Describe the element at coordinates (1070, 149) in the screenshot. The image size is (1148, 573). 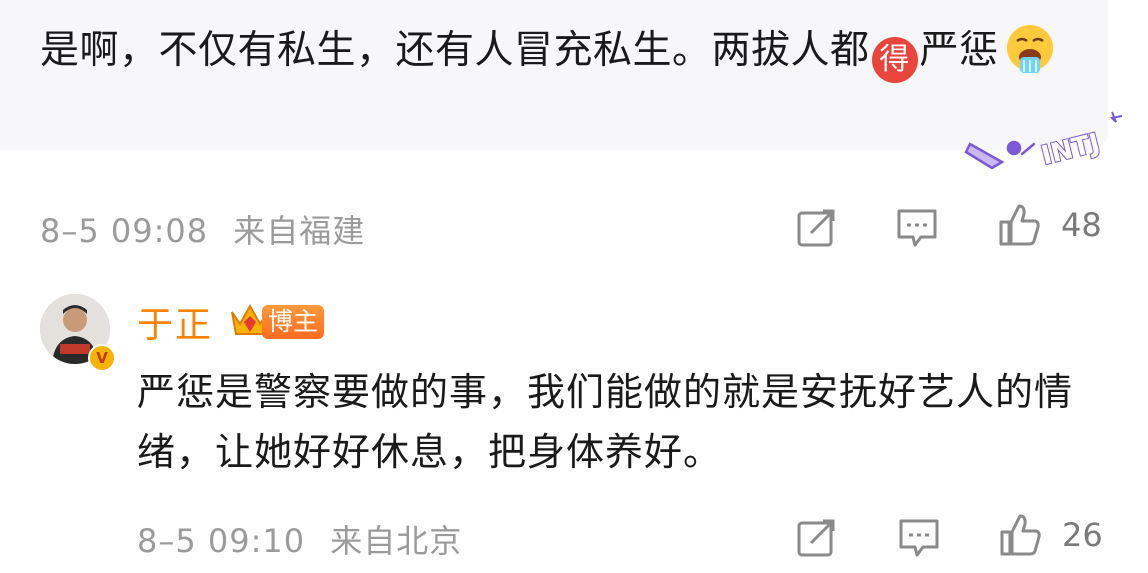
I see `sticker-text: INTJ` at that location.